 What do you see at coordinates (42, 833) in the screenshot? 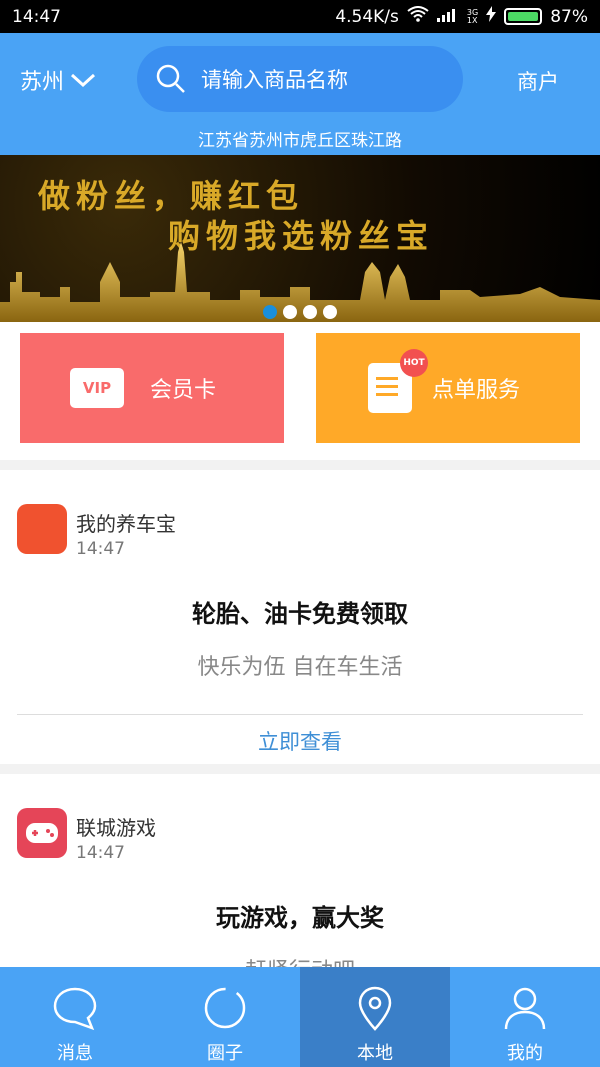
I see `gamepad-app-icon` at bounding box center [42, 833].